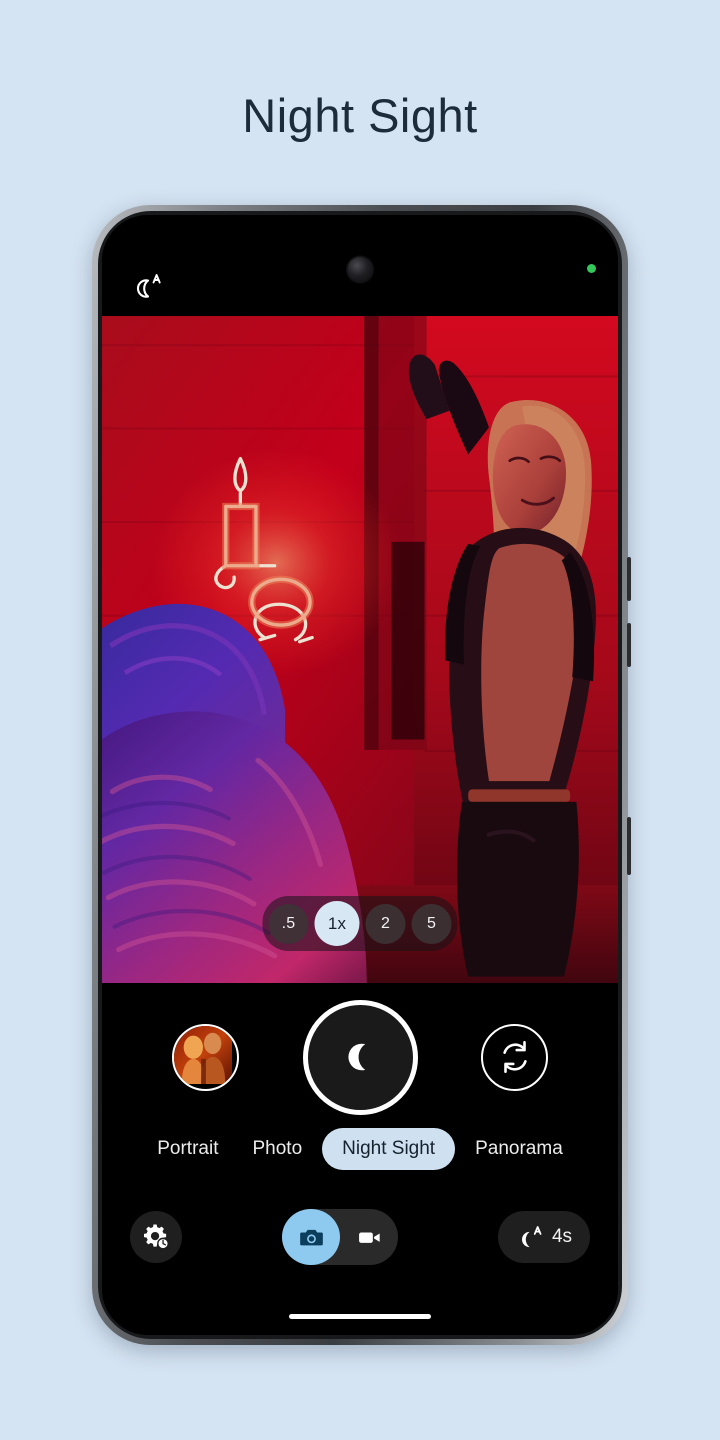 The image size is (720, 1440). Describe the element at coordinates (360, 269) in the screenshot. I see `front-camera-icon` at that location.